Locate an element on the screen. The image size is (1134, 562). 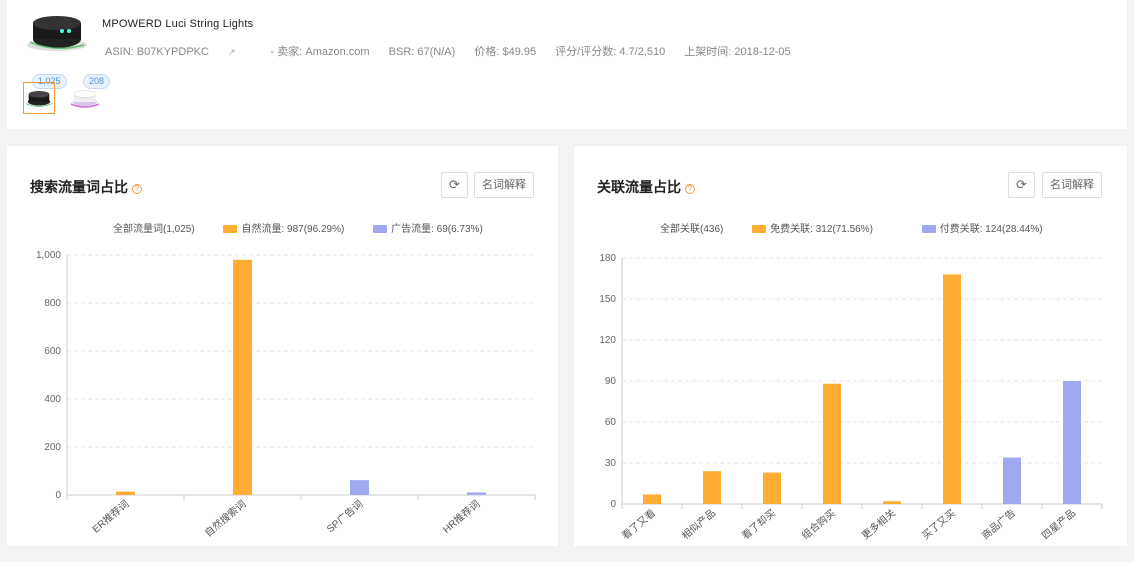
legend-item-organic: 自然流量: 987(96.29%) is located at coordinates (283, 227).